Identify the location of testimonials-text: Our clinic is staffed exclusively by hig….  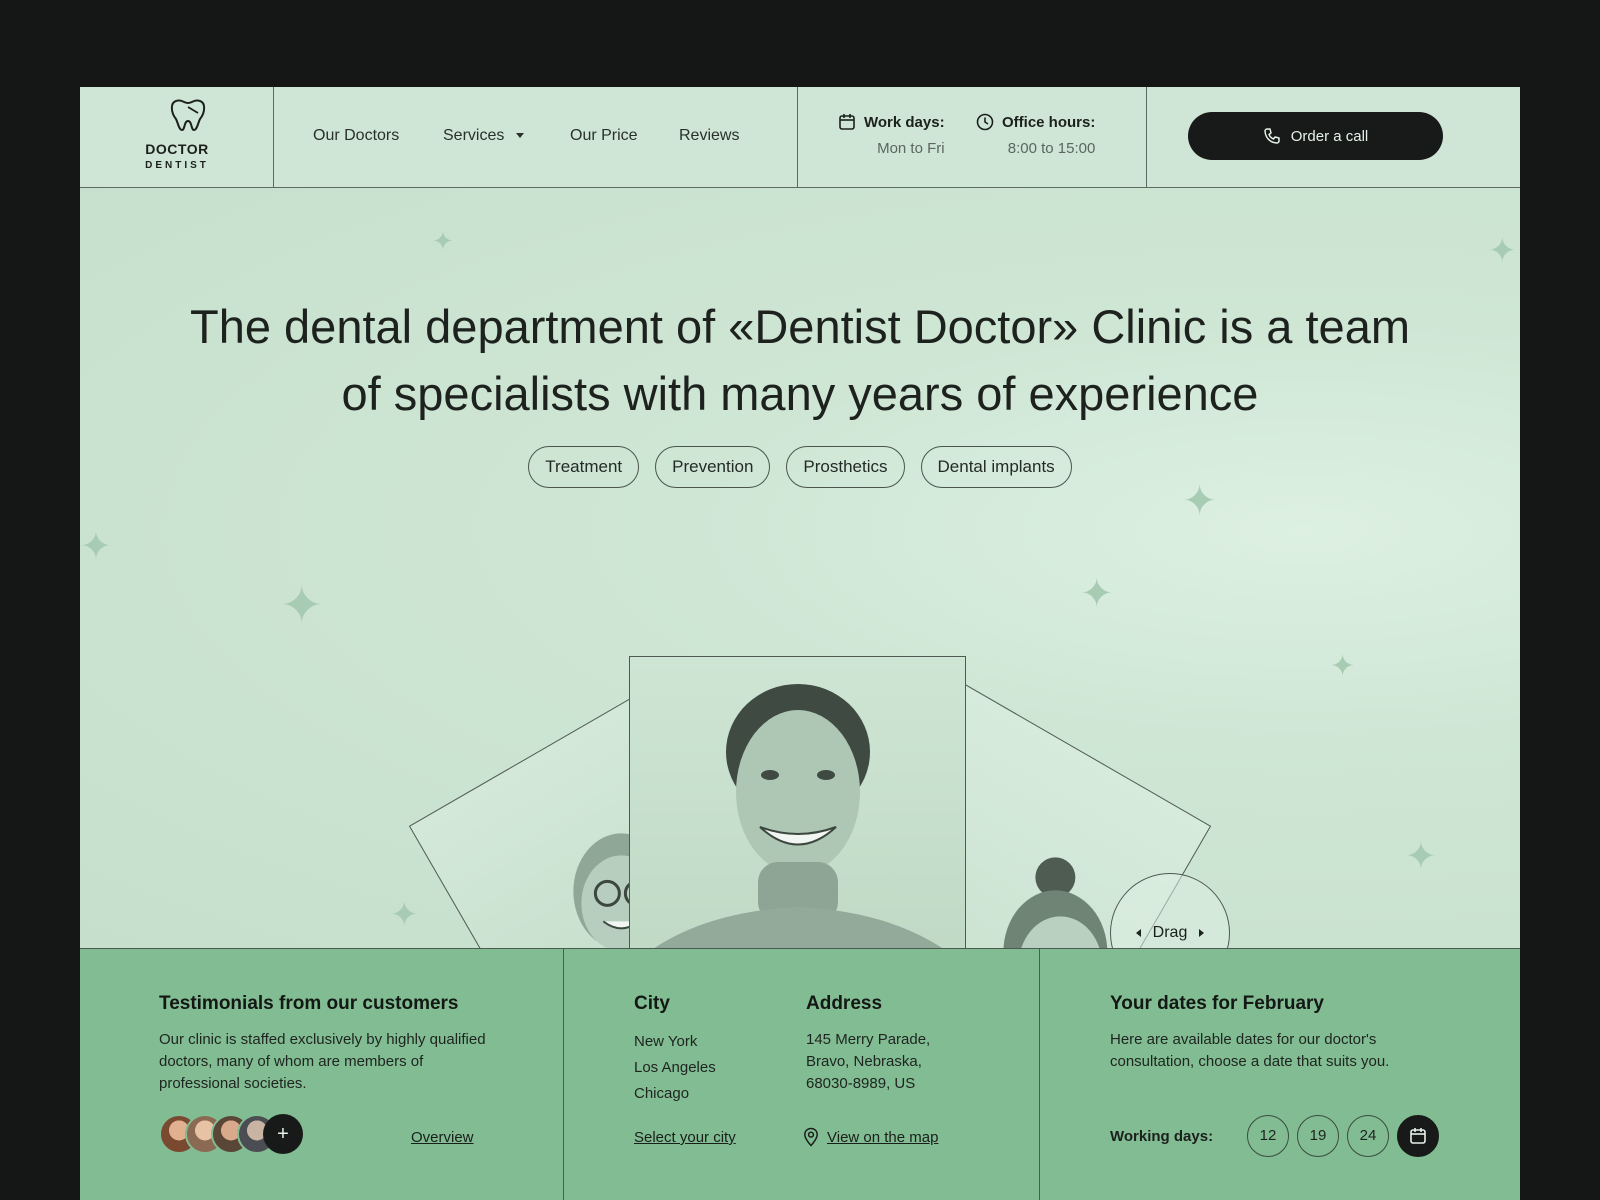
(322, 1061).